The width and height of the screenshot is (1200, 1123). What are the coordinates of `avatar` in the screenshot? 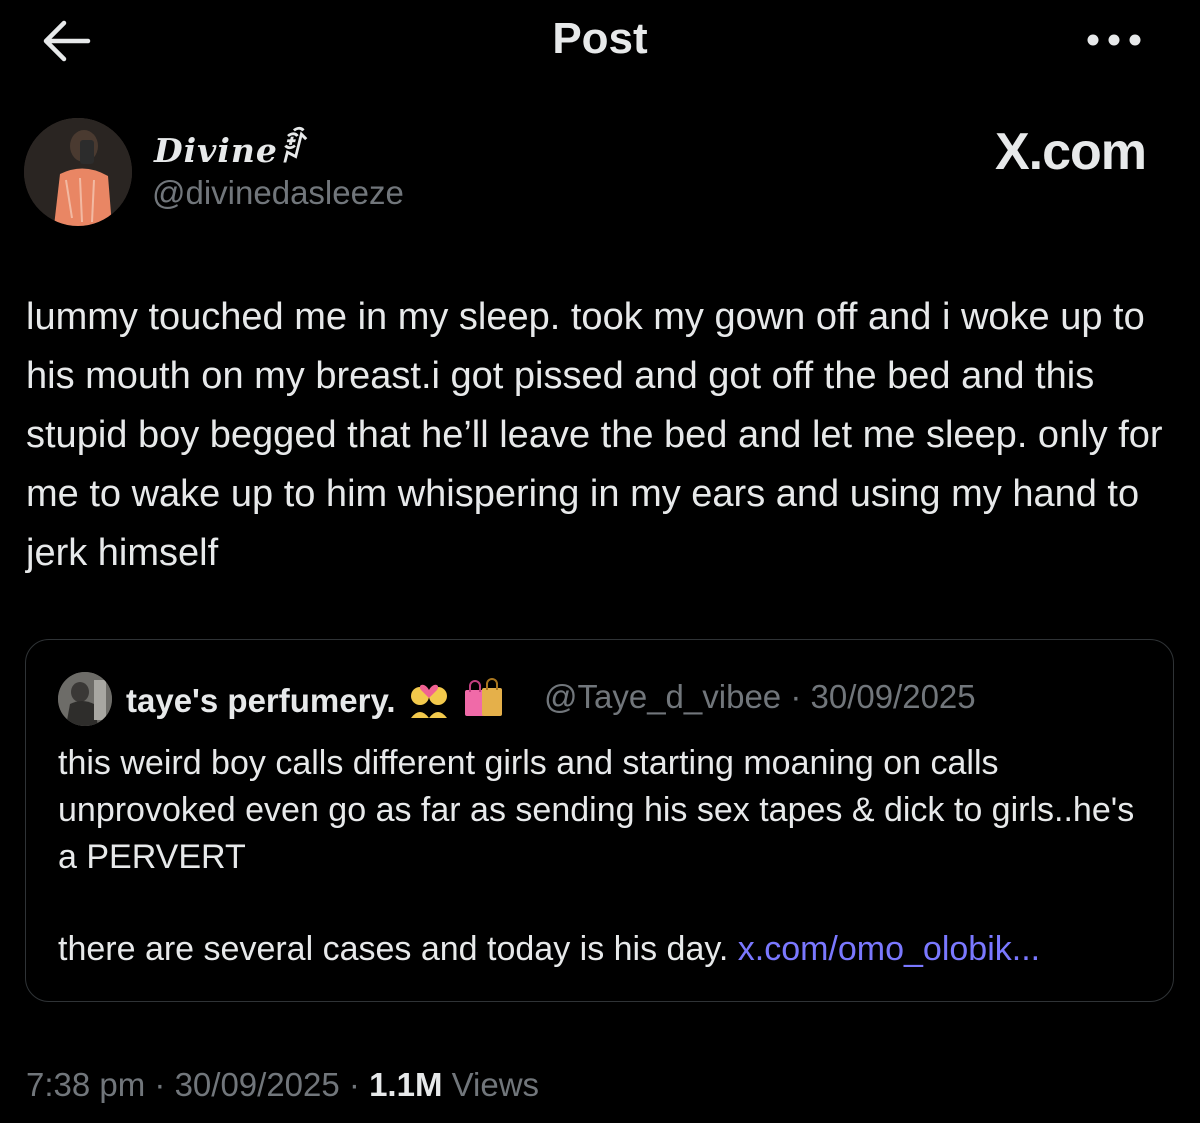 It's located at (78, 172).